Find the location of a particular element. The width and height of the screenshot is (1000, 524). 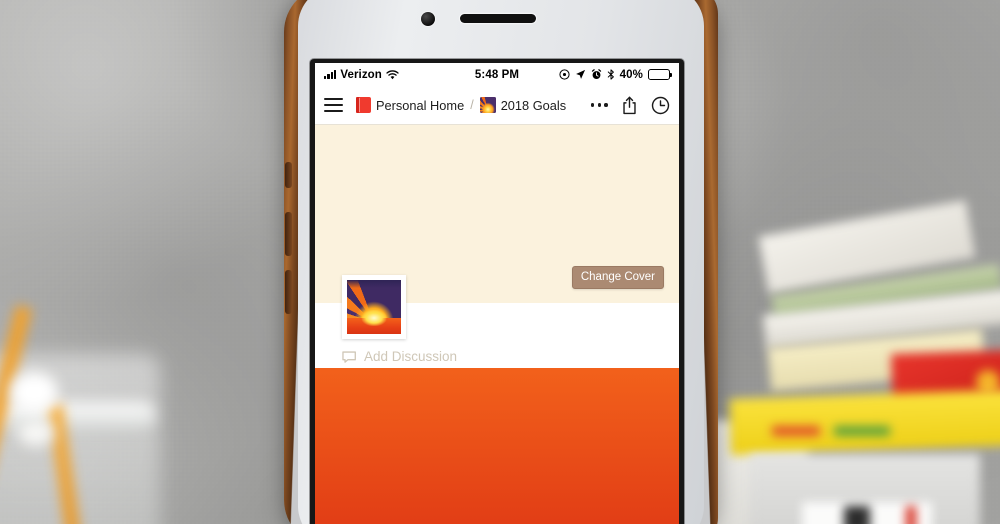

earpiece-speaker is located at coordinates (498, 18).